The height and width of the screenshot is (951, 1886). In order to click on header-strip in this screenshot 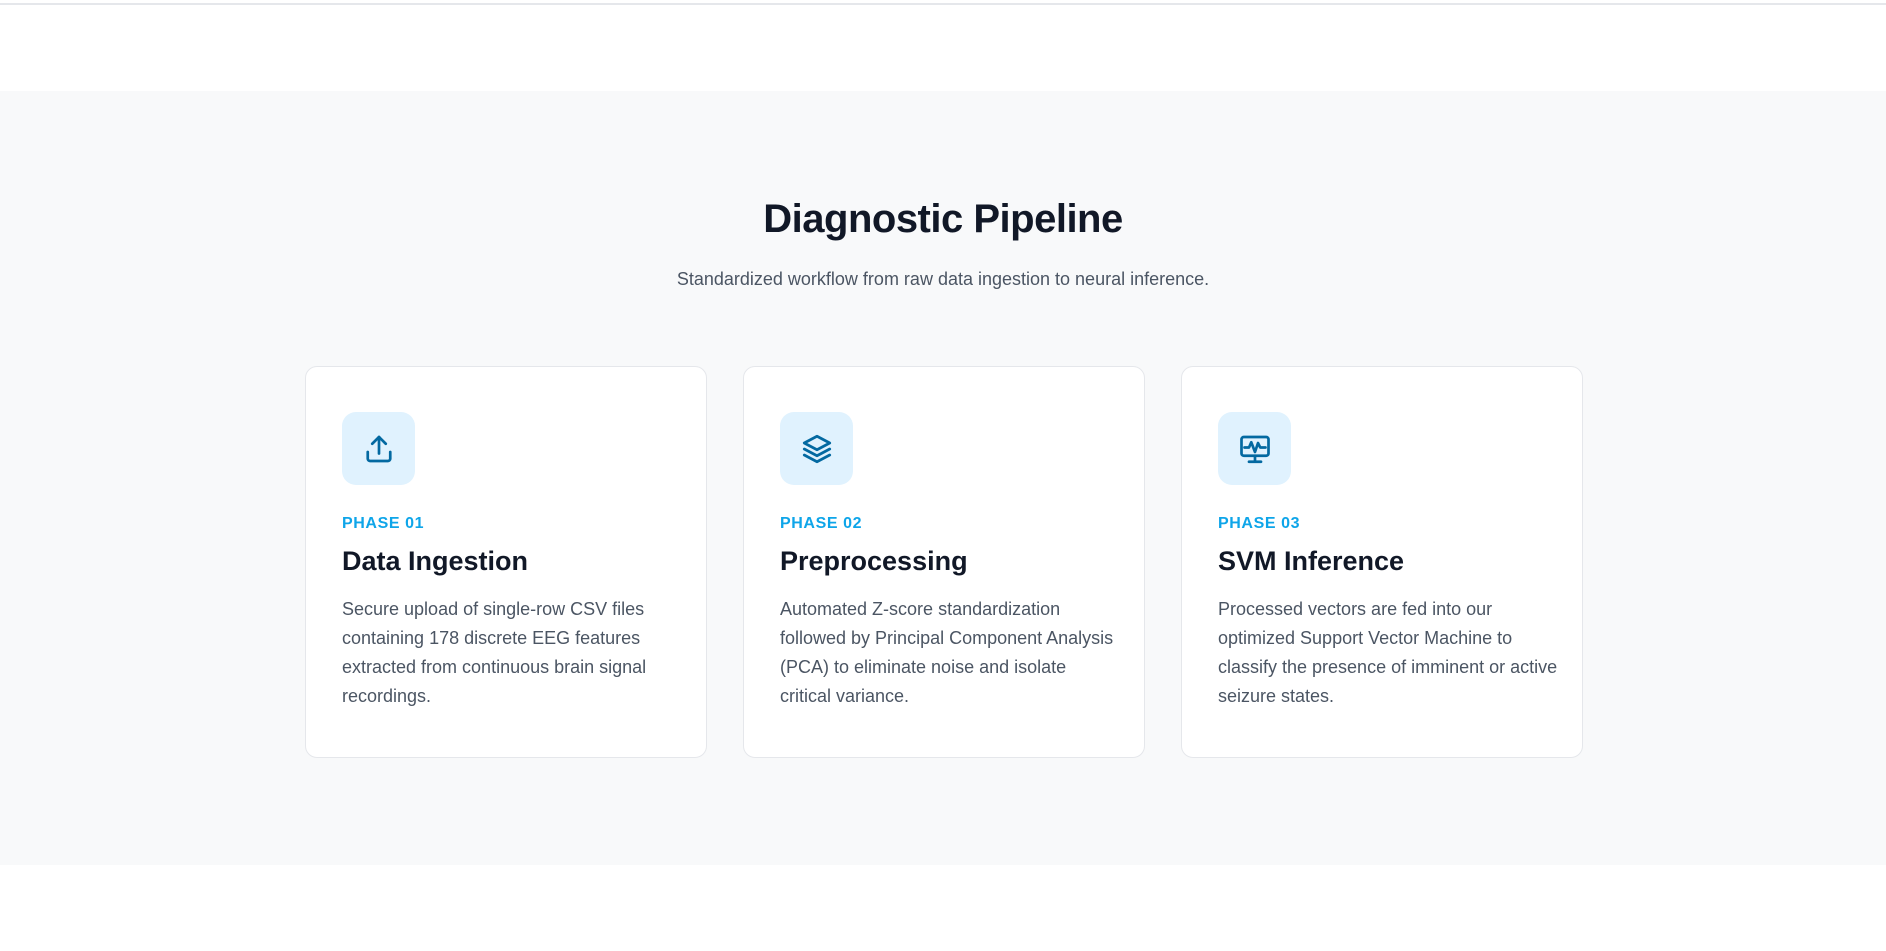, I will do `click(943, 48)`.